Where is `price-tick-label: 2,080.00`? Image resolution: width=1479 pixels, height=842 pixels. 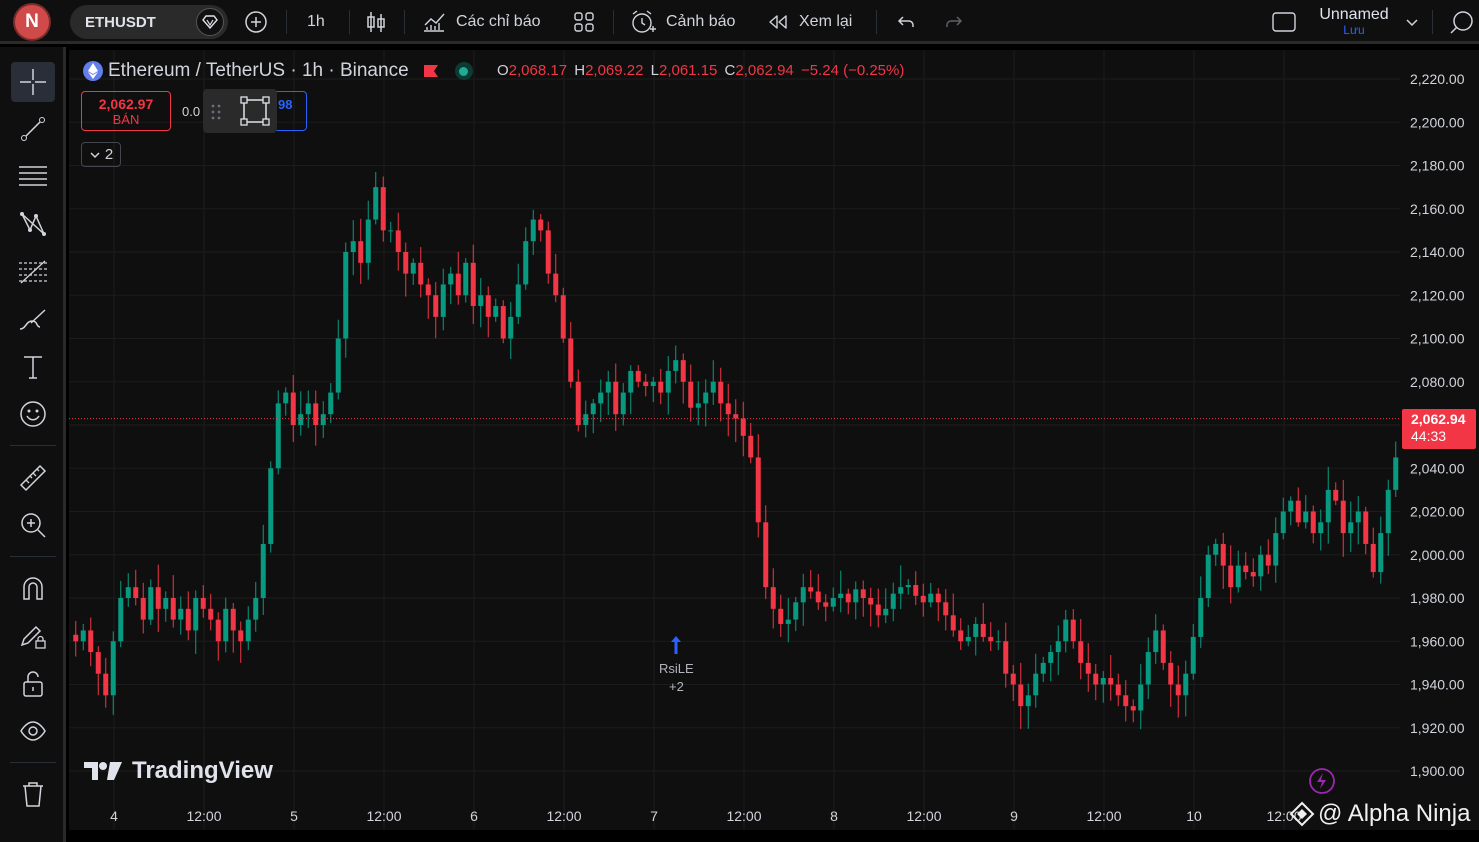 price-tick-label: 2,080.00 is located at coordinates (1437, 382).